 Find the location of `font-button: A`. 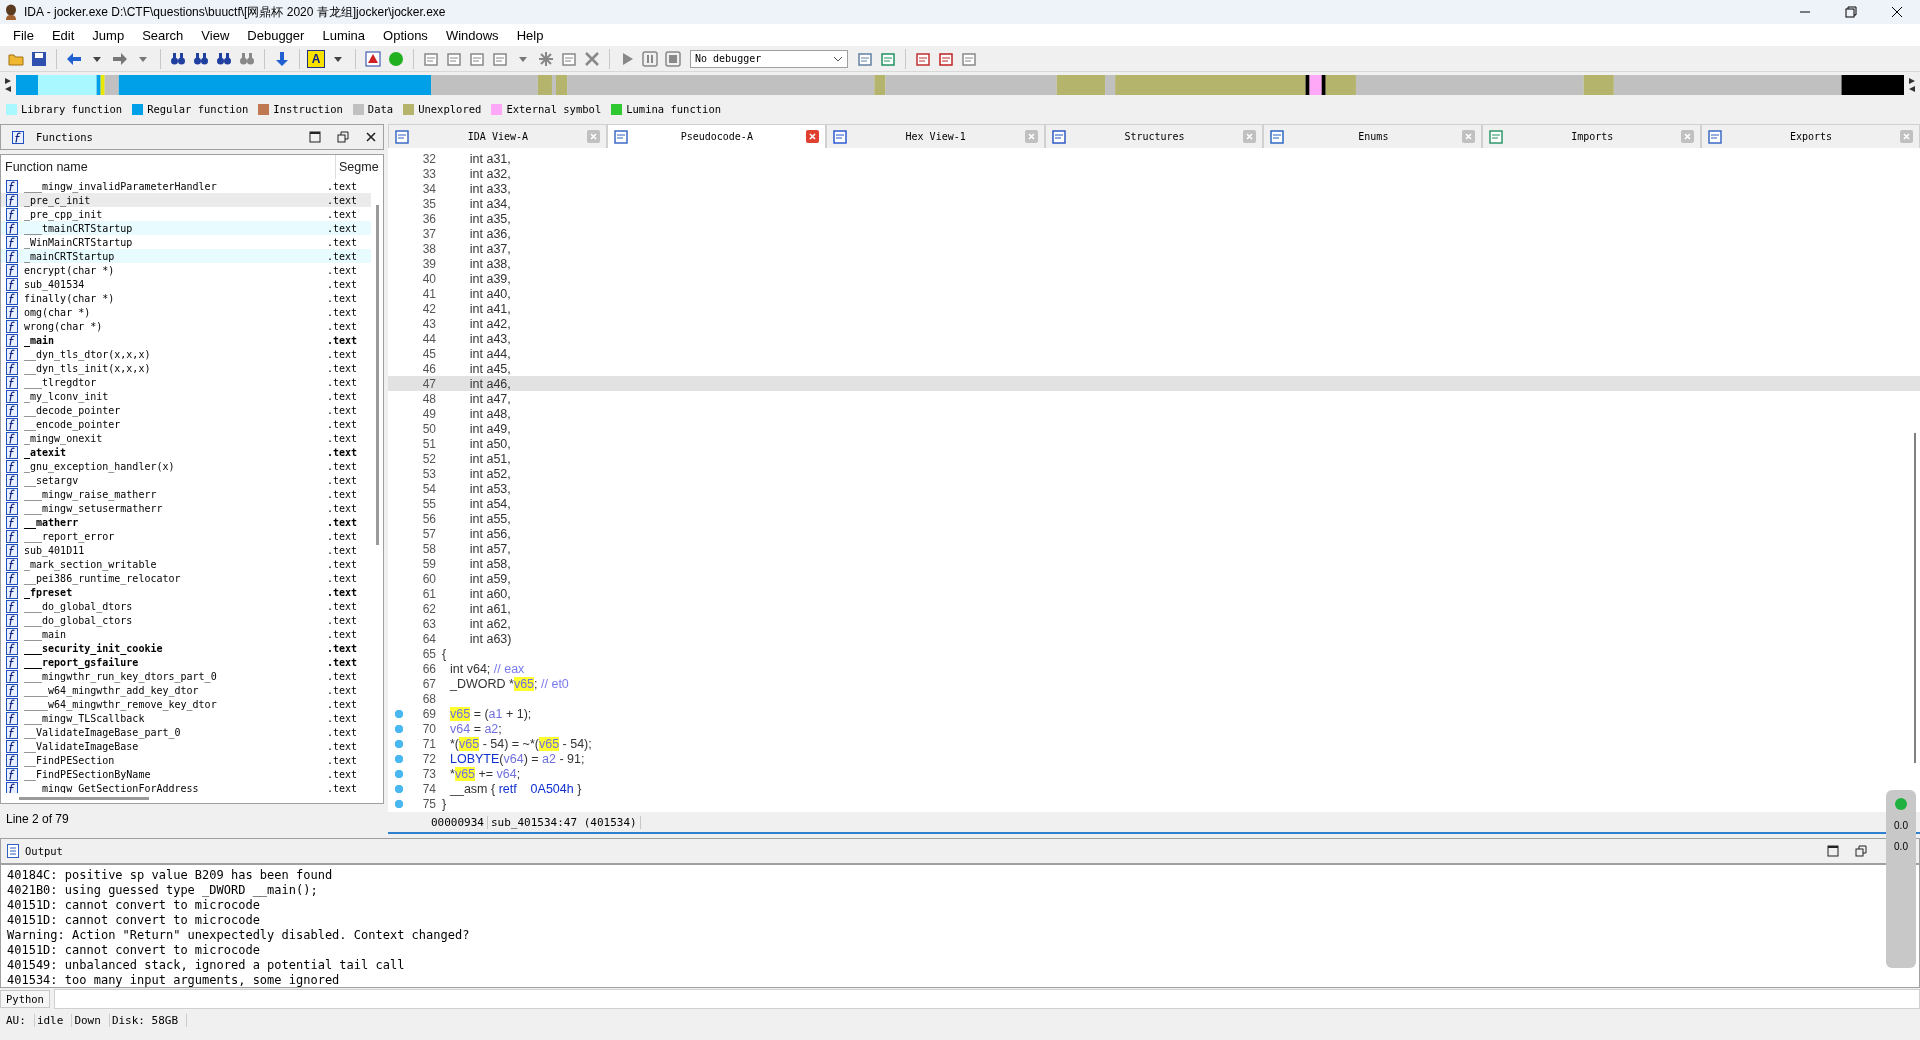

font-button: A is located at coordinates (316, 58).